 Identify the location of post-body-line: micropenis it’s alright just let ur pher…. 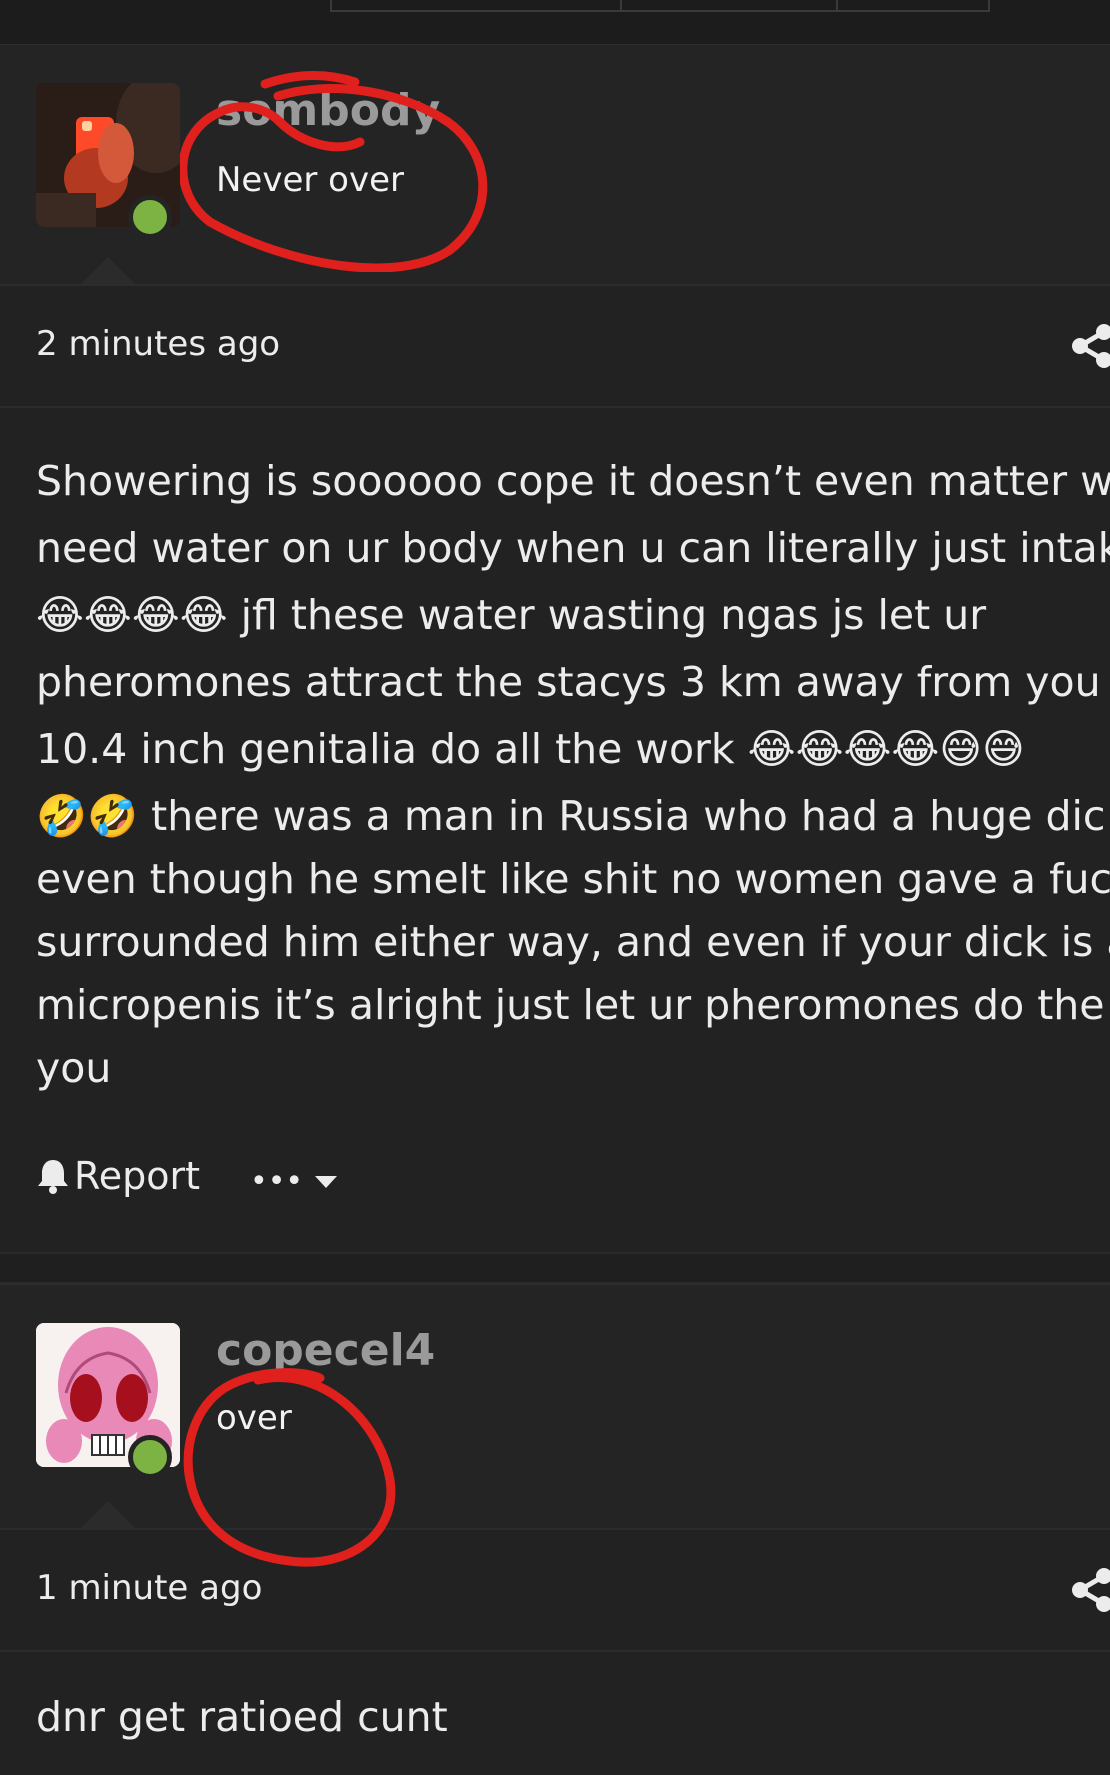
(573, 1005).